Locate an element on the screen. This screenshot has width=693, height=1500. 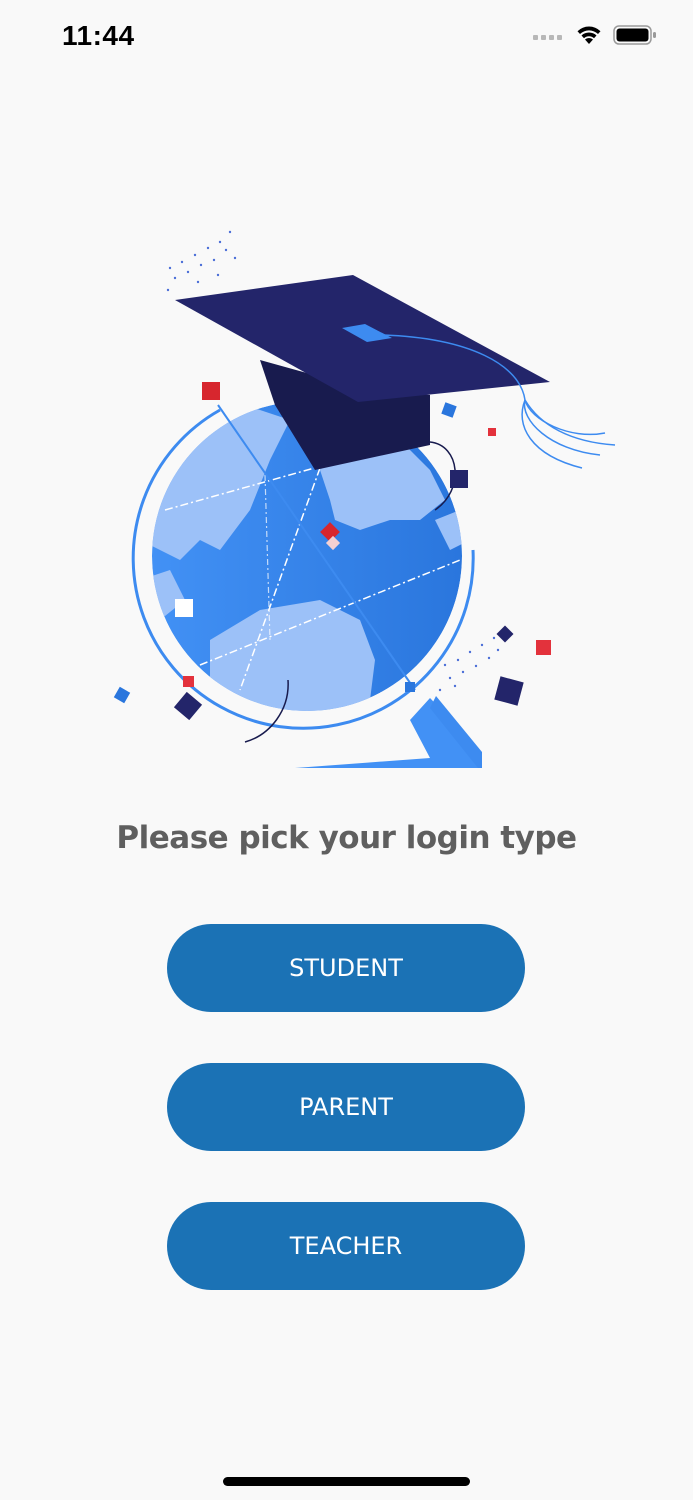
student-login-button: STUDENT is located at coordinates (346, 968).